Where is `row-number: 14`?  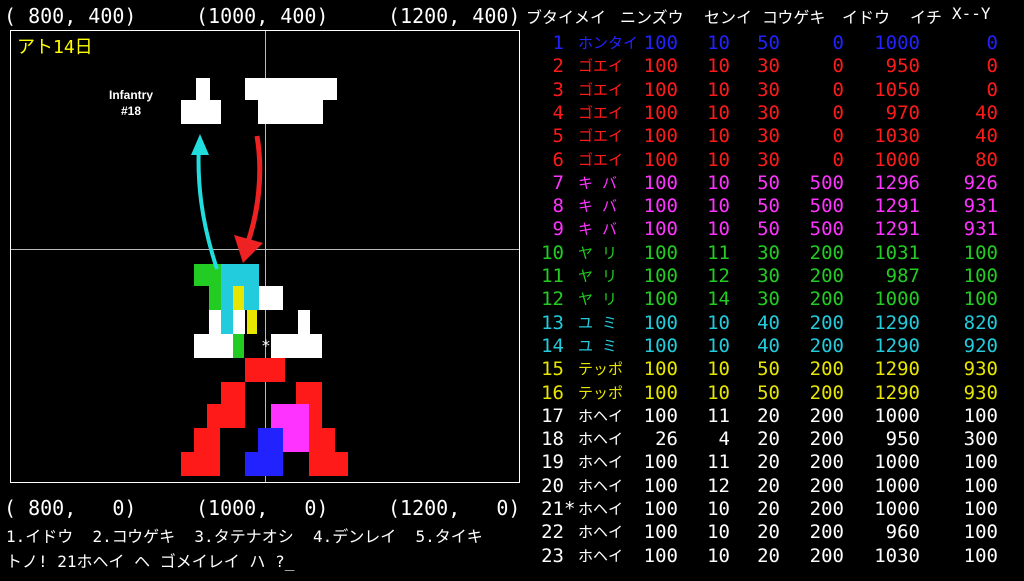
row-number: 14 is located at coordinates (552, 345).